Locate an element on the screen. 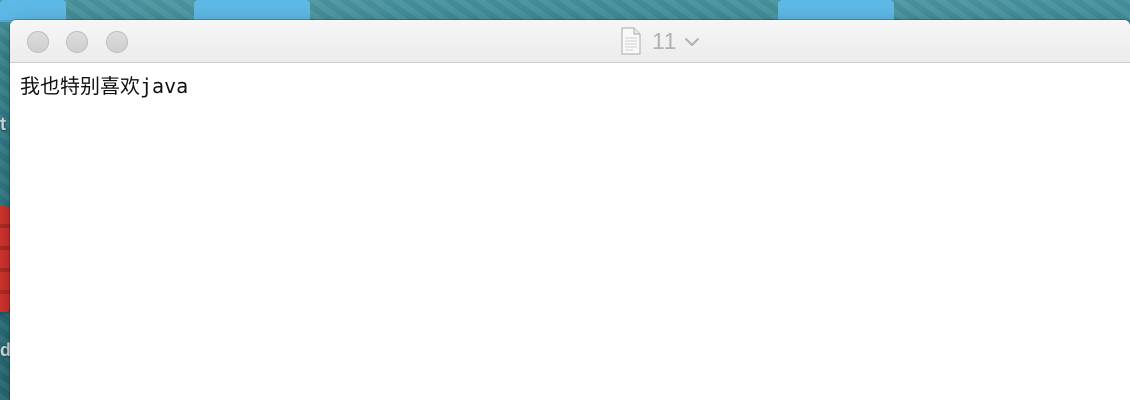 The width and height of the screenshot is (1130, 400). chevron-down-icon is located at coordinates (692, 42).